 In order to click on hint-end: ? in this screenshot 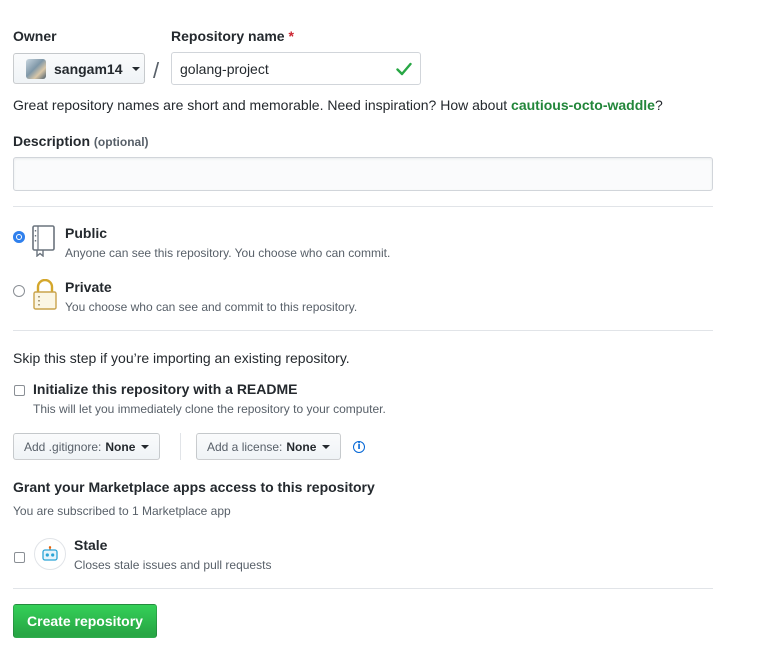, I will do `click(658, 105)`.